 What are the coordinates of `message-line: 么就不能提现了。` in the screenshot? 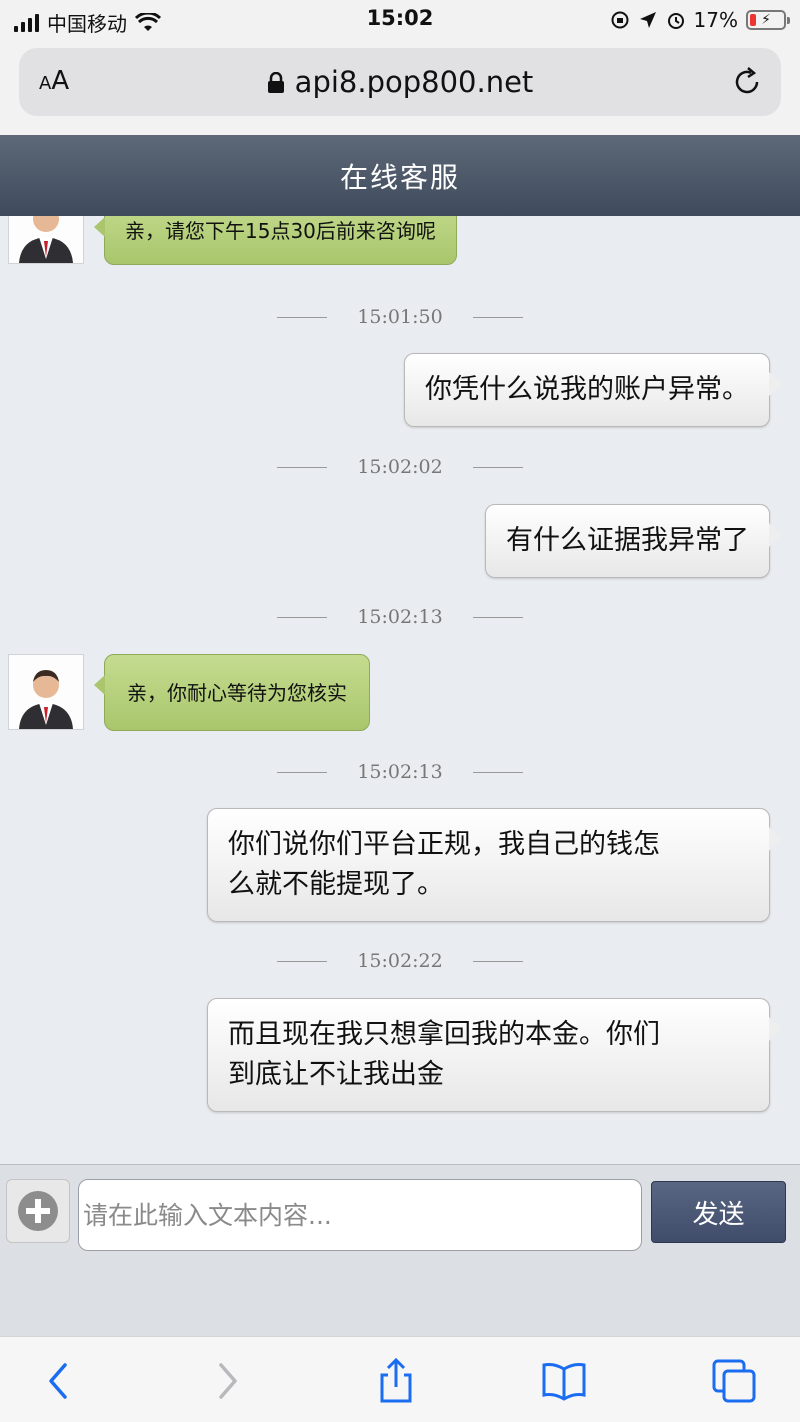 It's located at (336, 884).